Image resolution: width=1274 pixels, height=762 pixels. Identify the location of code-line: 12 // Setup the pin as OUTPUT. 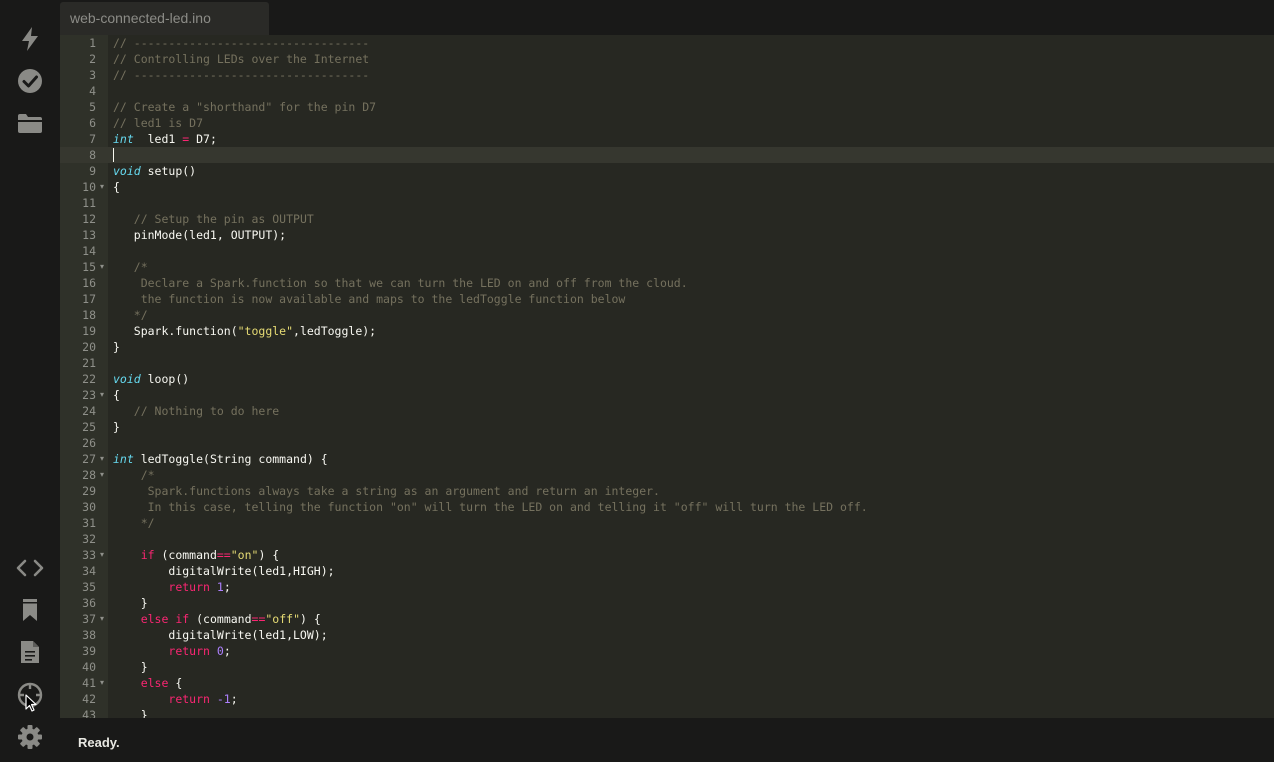
(667, 219).